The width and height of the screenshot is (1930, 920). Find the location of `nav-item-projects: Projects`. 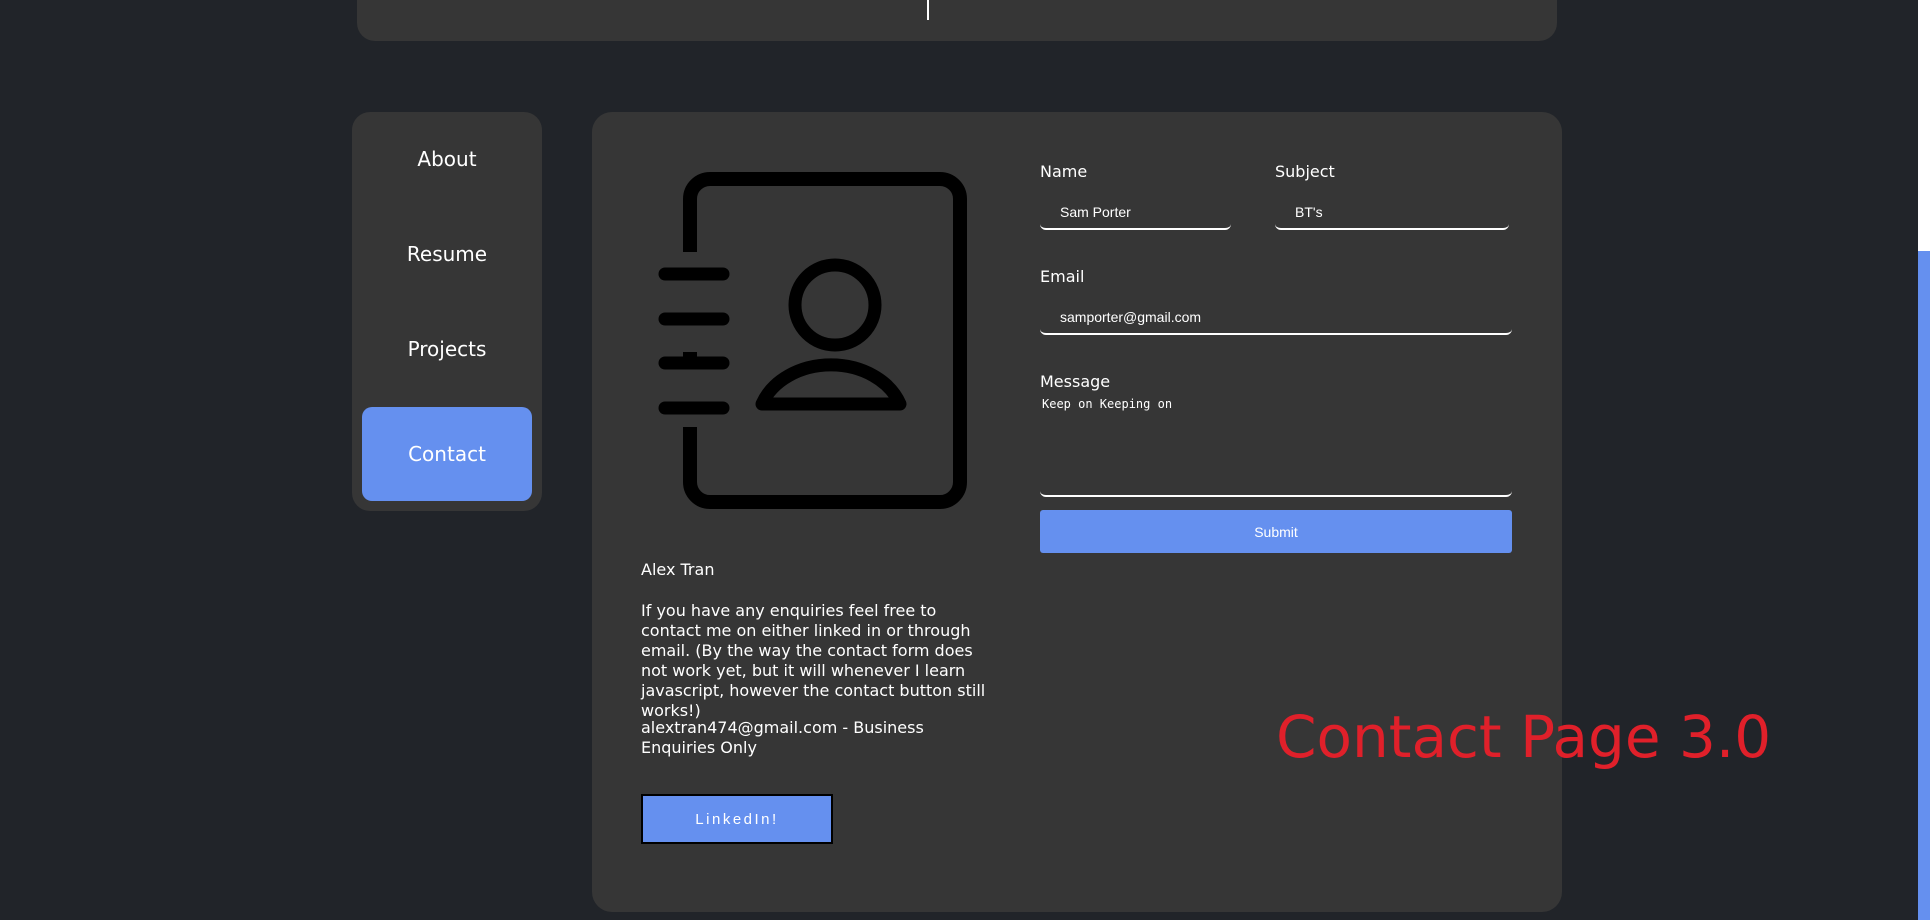

nav-item-projects: Projects is located at coordinates (447, 349).